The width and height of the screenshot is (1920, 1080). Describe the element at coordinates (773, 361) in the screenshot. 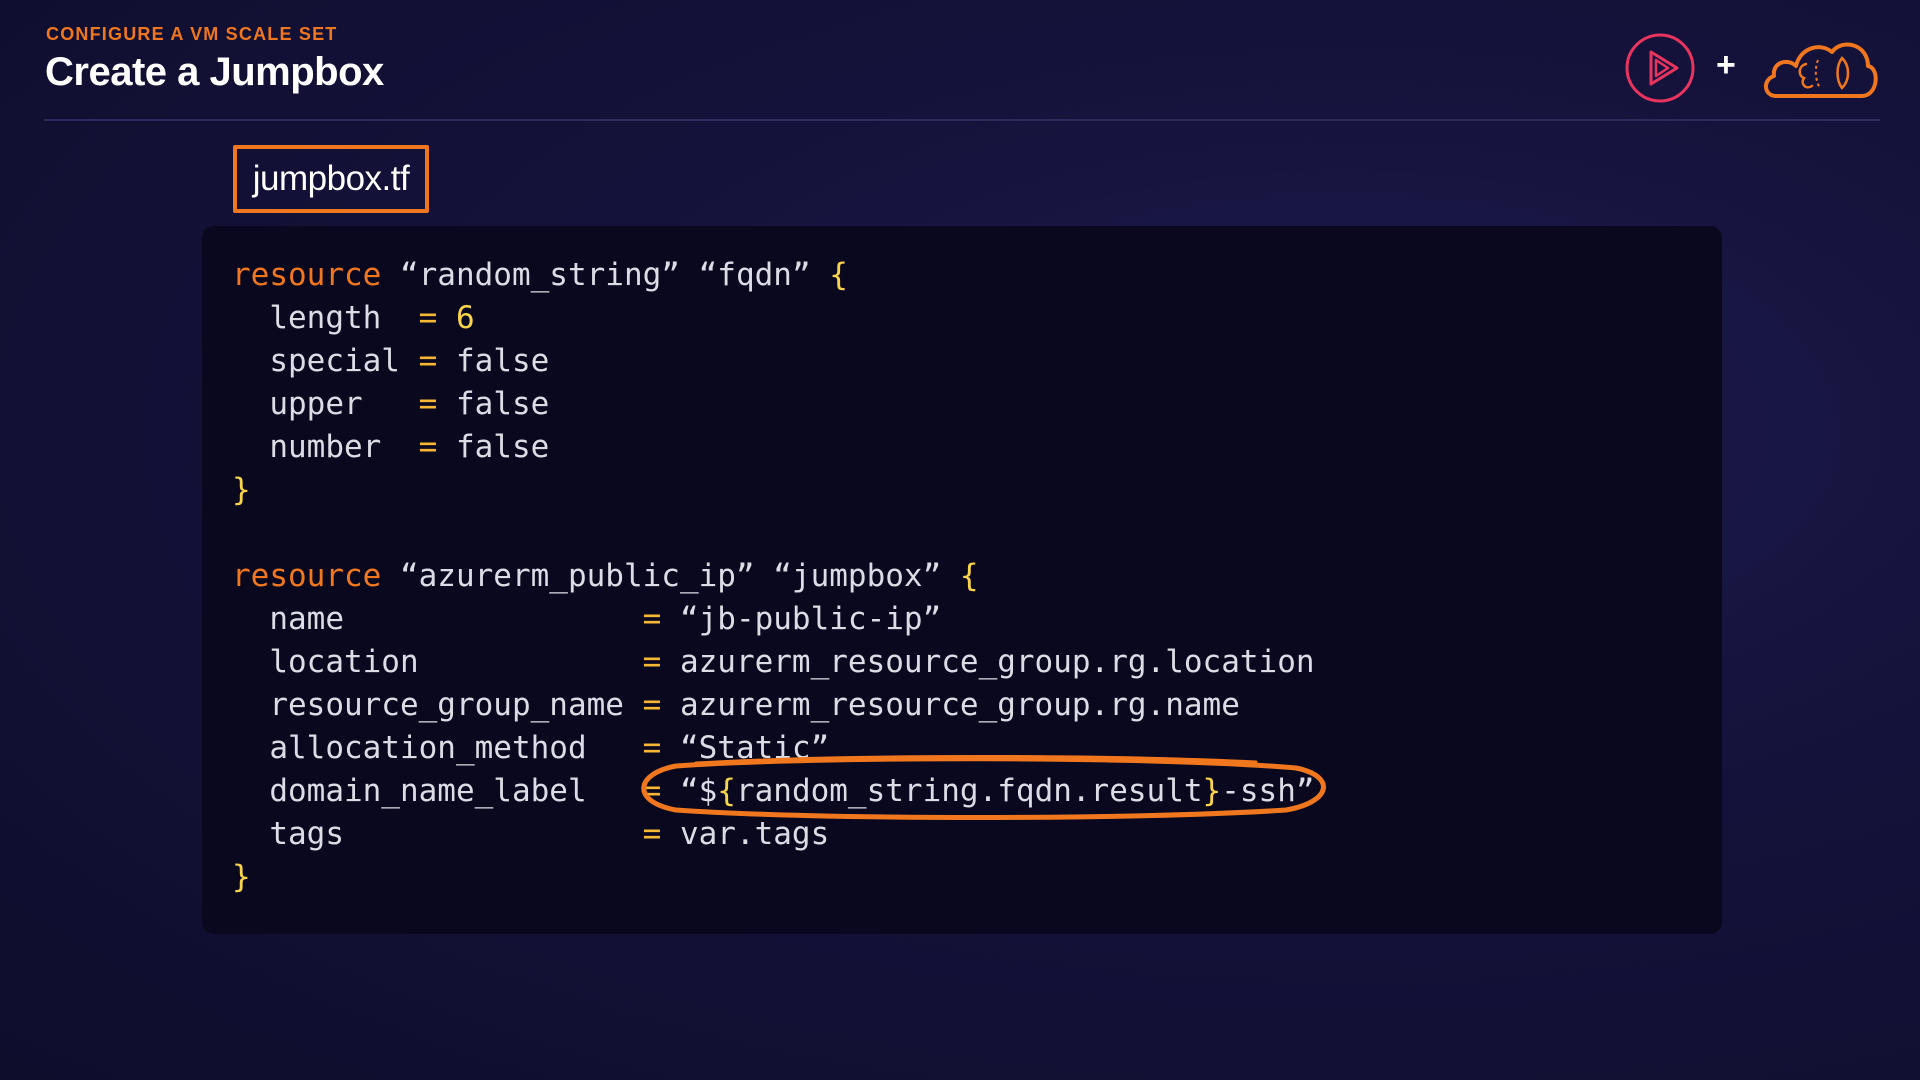

I see `code-line: special = false` at that location.